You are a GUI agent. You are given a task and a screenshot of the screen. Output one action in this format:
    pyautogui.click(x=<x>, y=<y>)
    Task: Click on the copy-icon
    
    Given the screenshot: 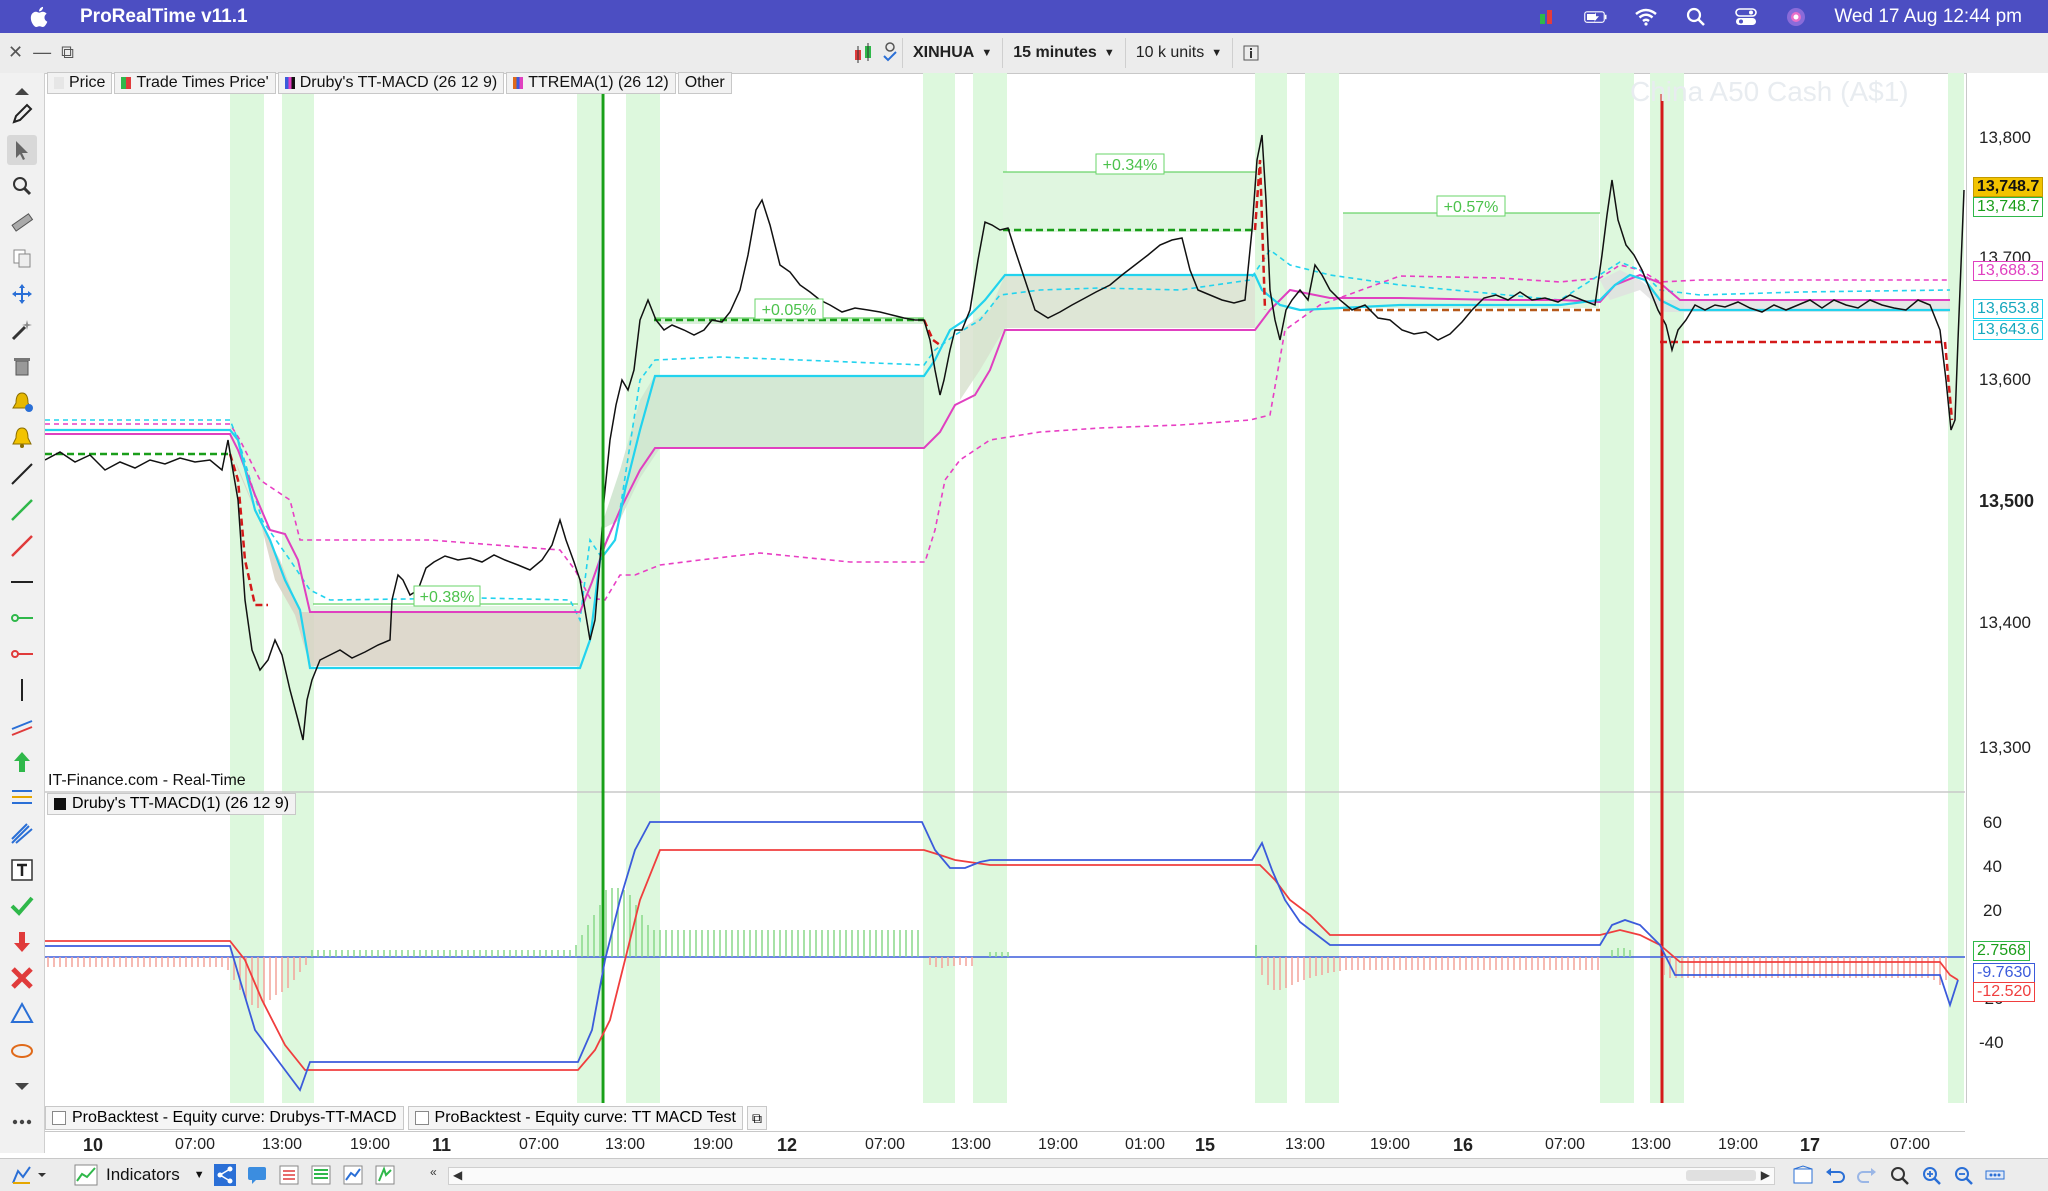 What is the action you would take?
    pyautogui.click(x=22, y=258)
    